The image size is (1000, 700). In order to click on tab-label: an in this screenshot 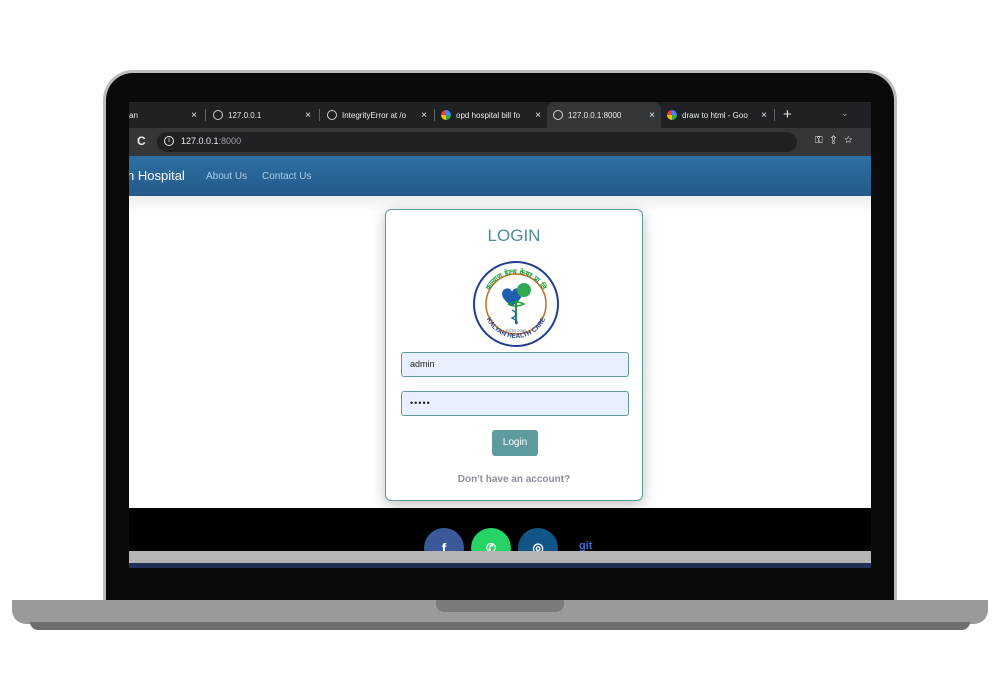, I will do `click(133, 115)`.